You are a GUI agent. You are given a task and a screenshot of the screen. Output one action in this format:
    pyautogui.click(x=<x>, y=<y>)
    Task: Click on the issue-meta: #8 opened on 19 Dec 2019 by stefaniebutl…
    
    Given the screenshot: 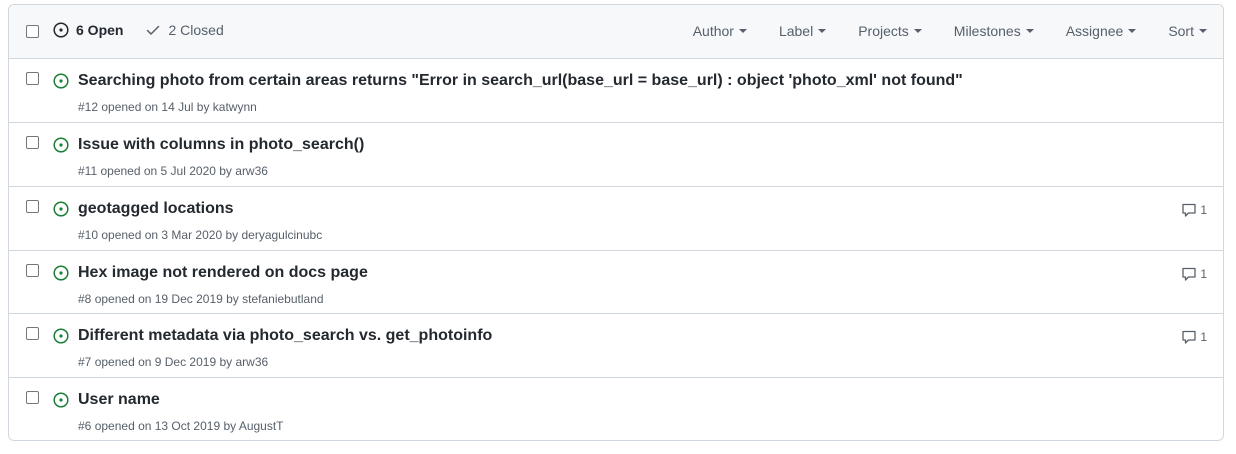 What is the action you would take?
    pyautogui.click(x=201, y=299)
    